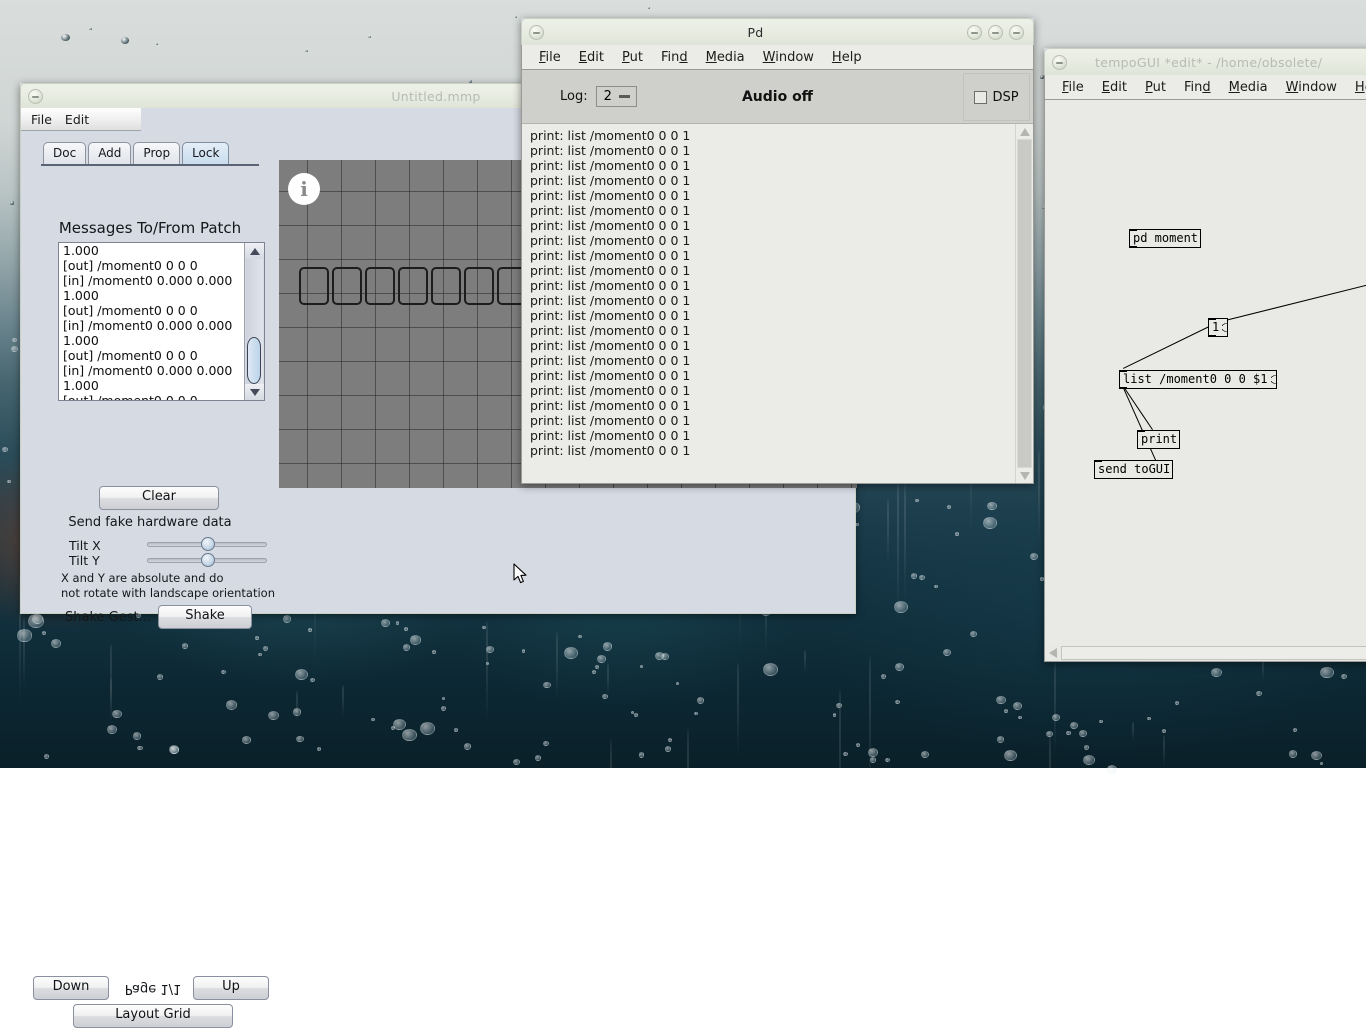  Describe the element at coordinates (41, 119) in the screenshot. I see `mmp-menu-file: File` at that location.